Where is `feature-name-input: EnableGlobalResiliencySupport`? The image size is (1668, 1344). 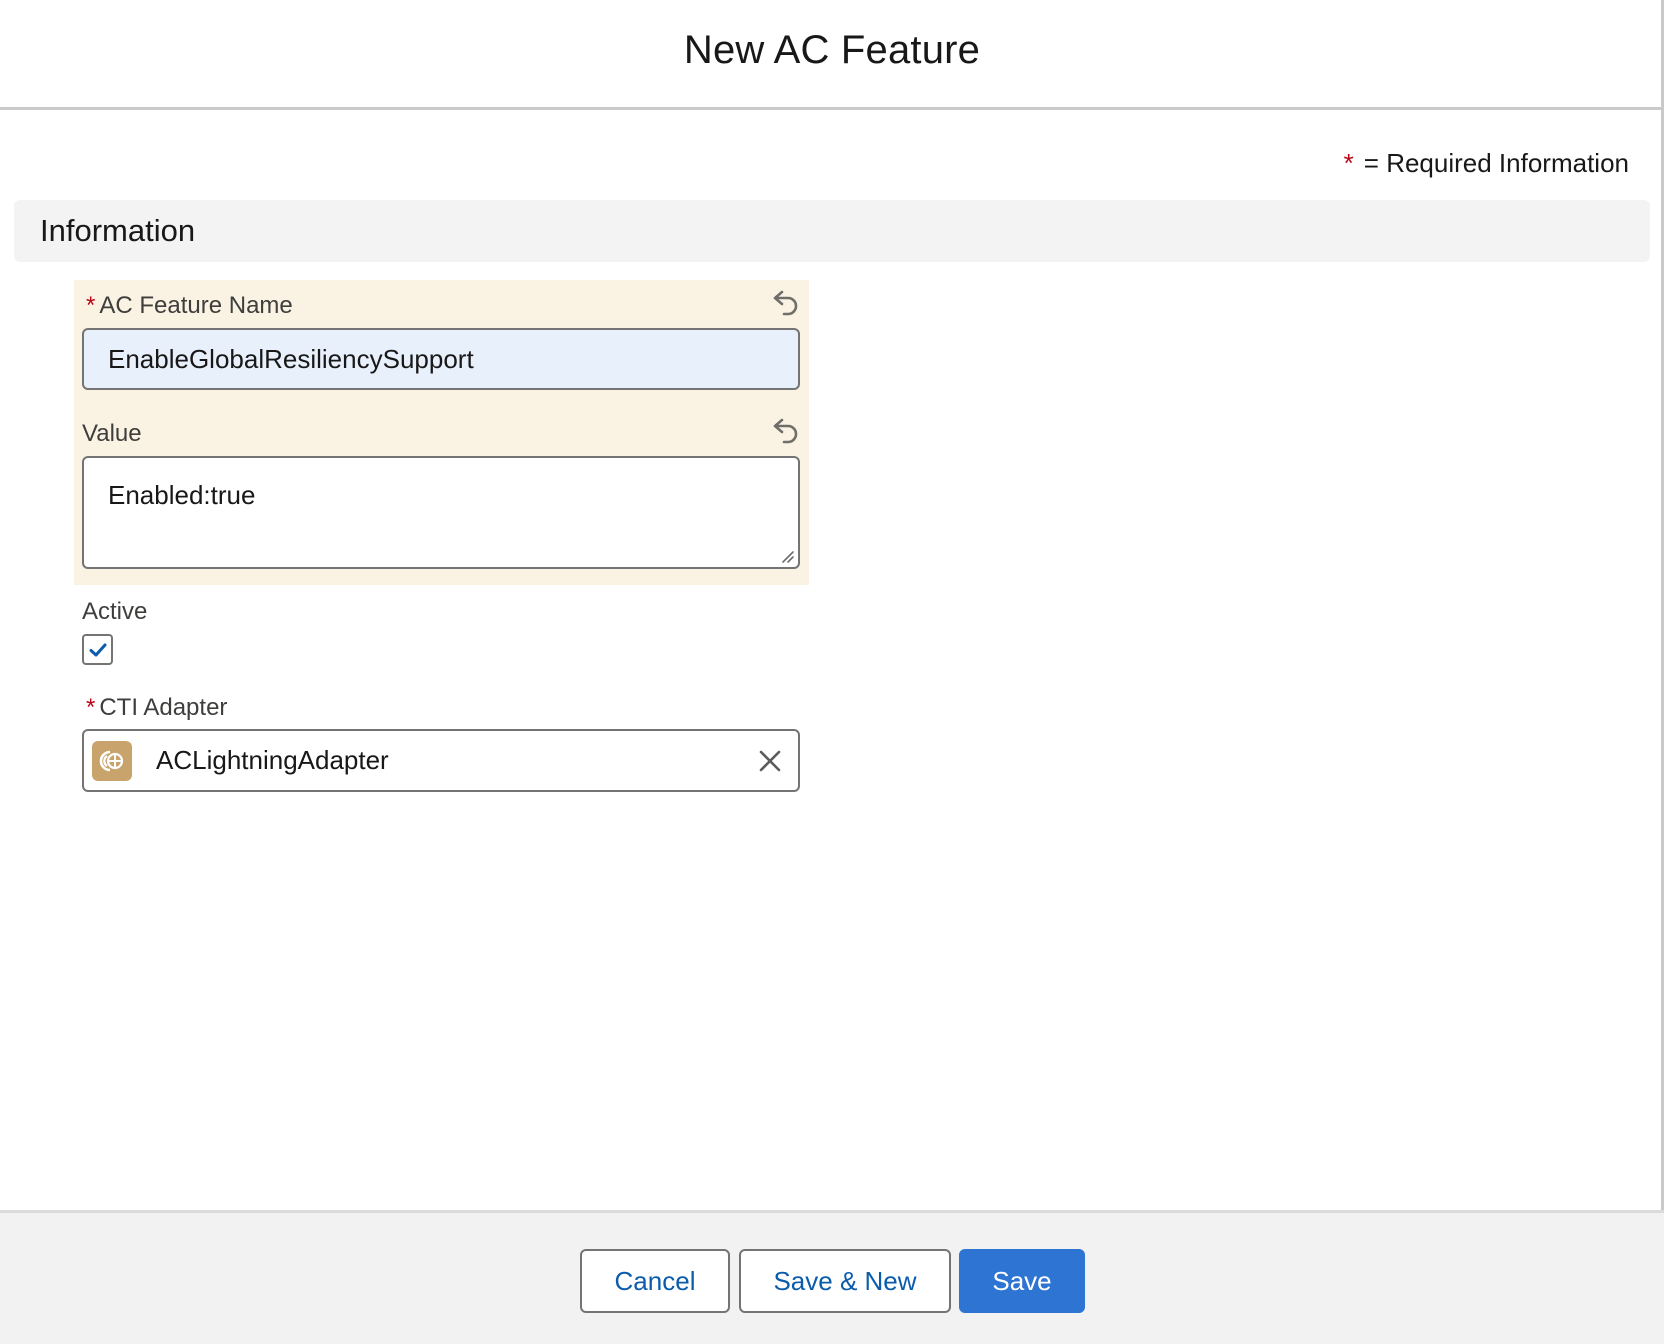
feature-name-input: EnableGlobalResiliencySupport is located at coordinates (441, 359).